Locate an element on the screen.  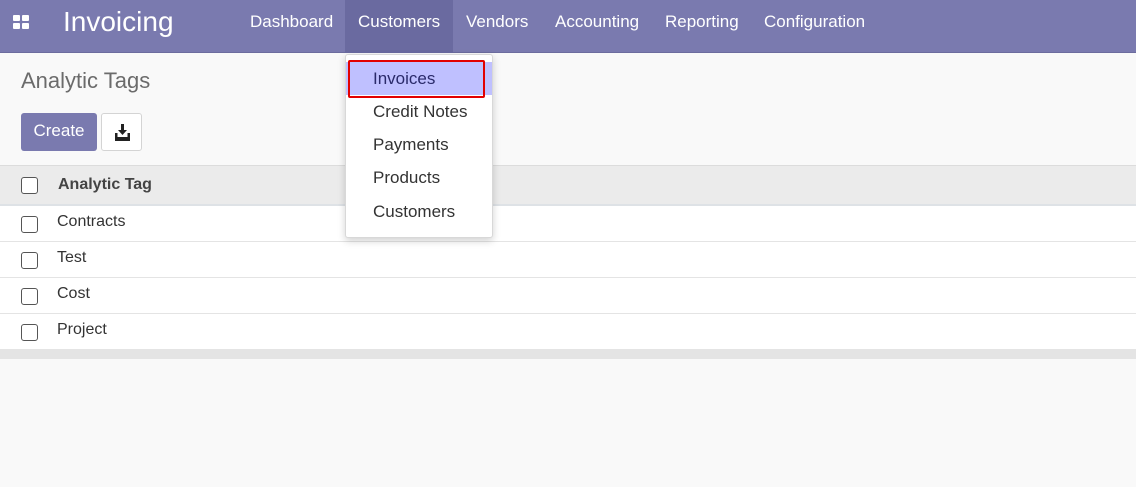
download-icon is located at coordinates (122, 132).